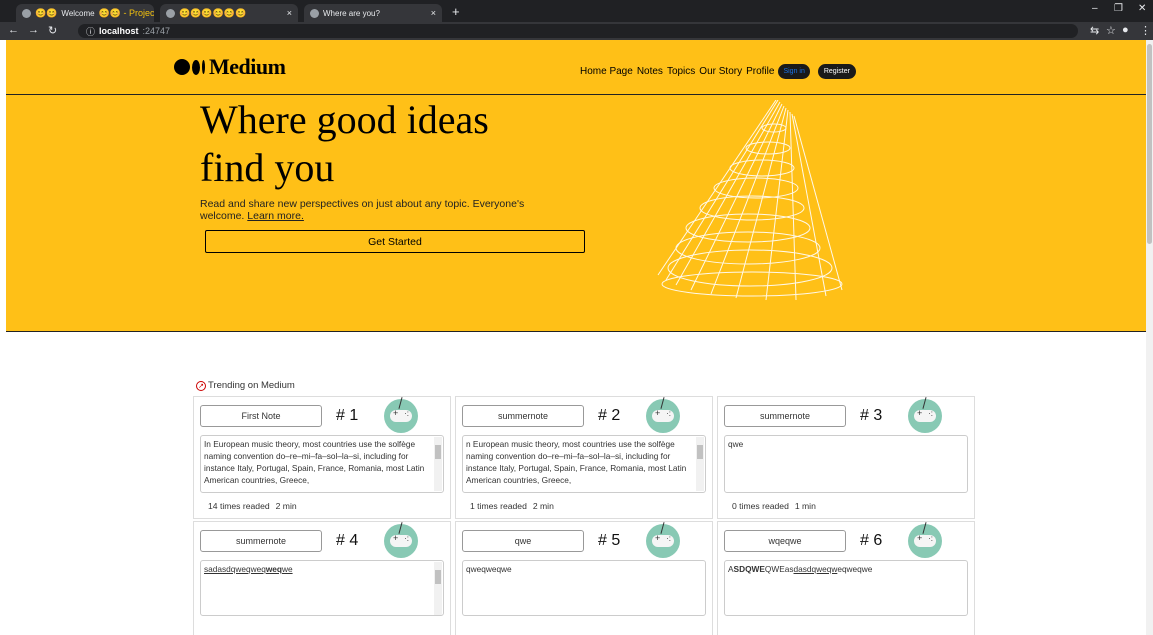 Image resolution: width=1153 pixels, height=635 pixels. I want to click on note-preview: sadasdqweqweqweqwe, so click(322, 588).